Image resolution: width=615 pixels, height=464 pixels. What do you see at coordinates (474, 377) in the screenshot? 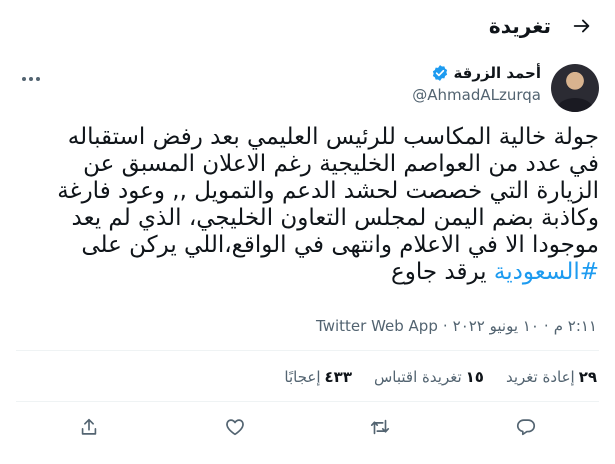
I see `quotes-count: ١٥` at bounding box center [474, 377].